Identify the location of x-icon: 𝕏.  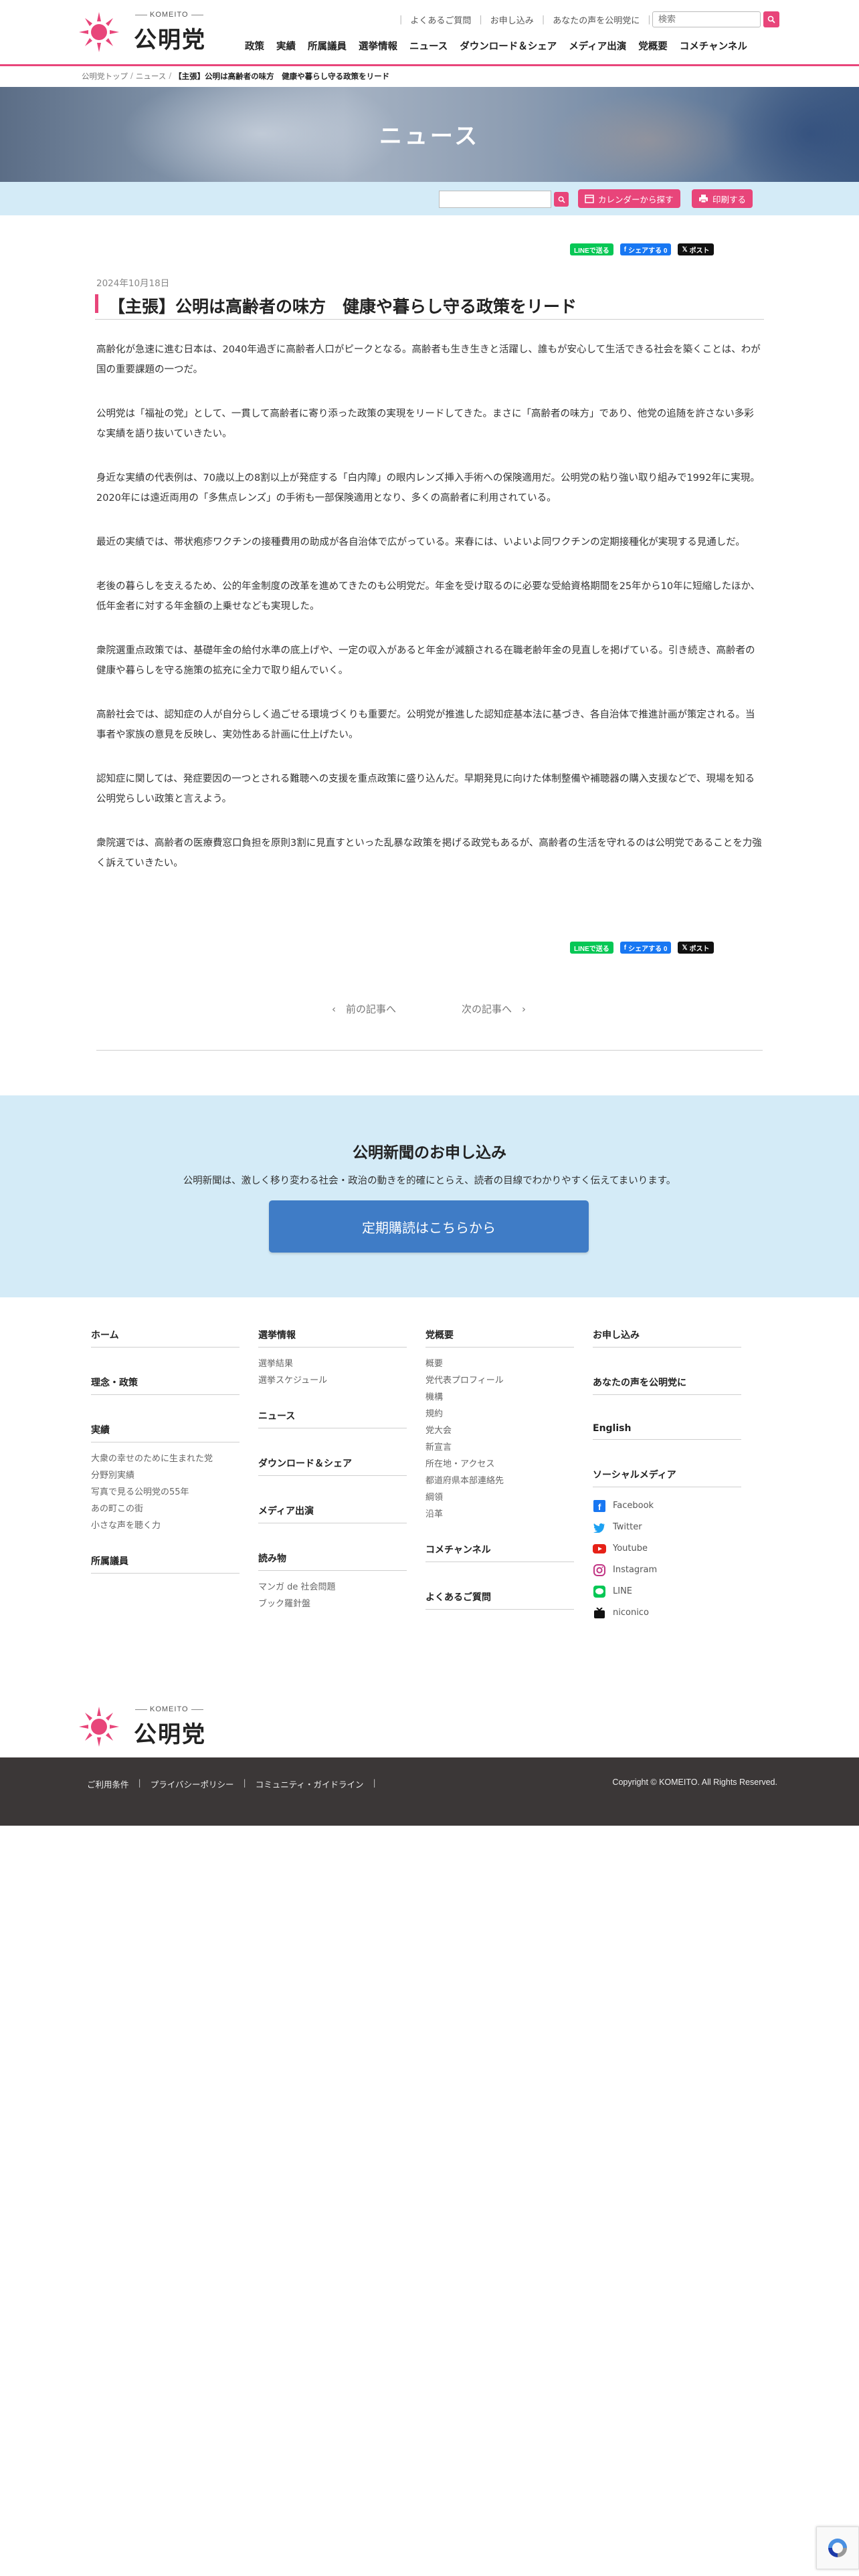
(685, 948).